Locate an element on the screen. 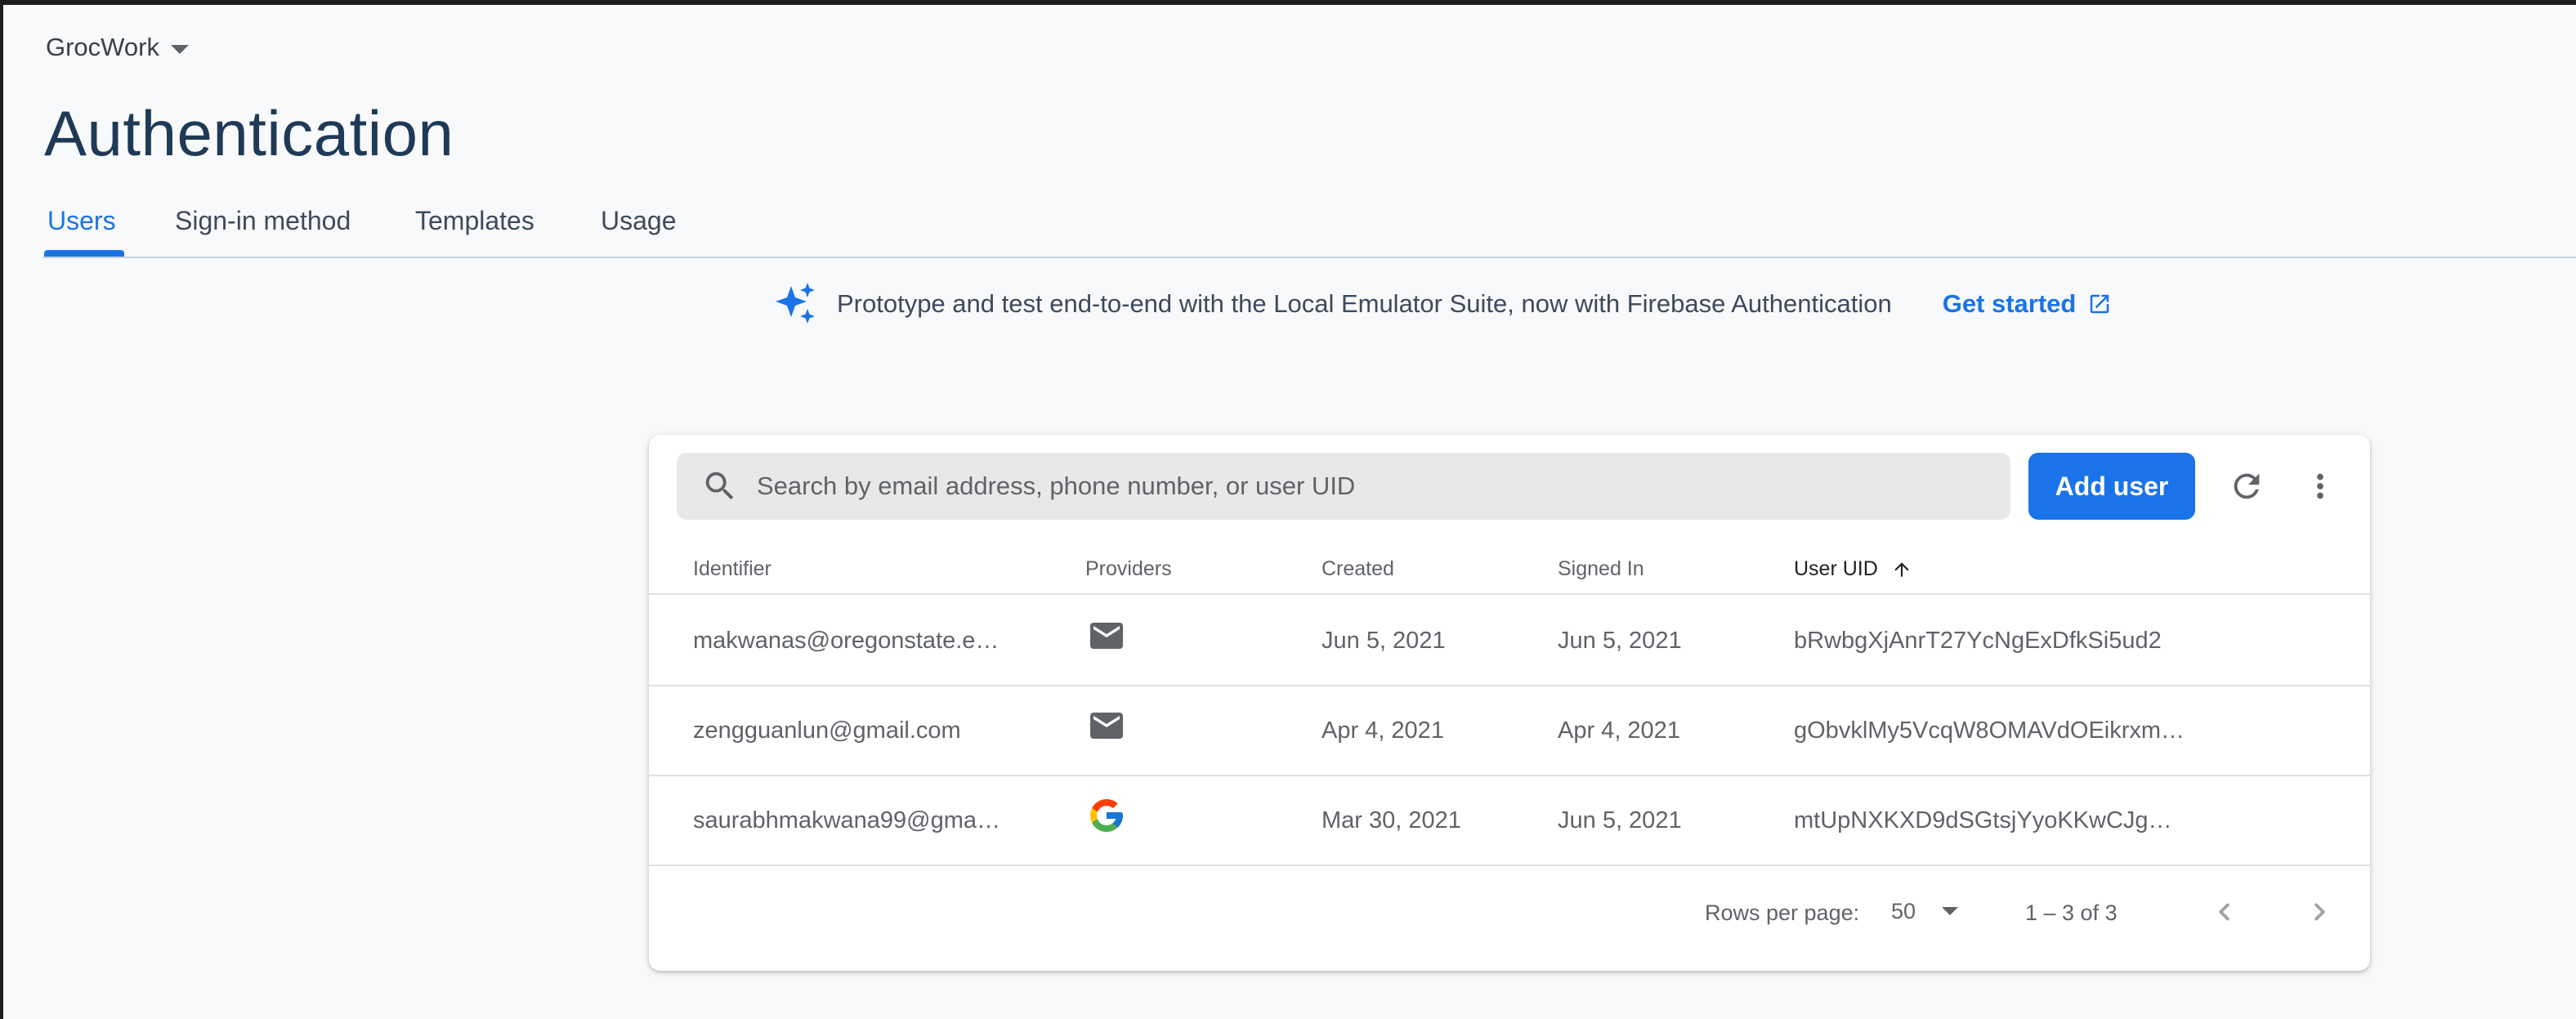 Image resolution: width=2576 pixels, height=1019 pixels. tab-sign-in-method: Sign-in method is located at coordinates (263, 230).